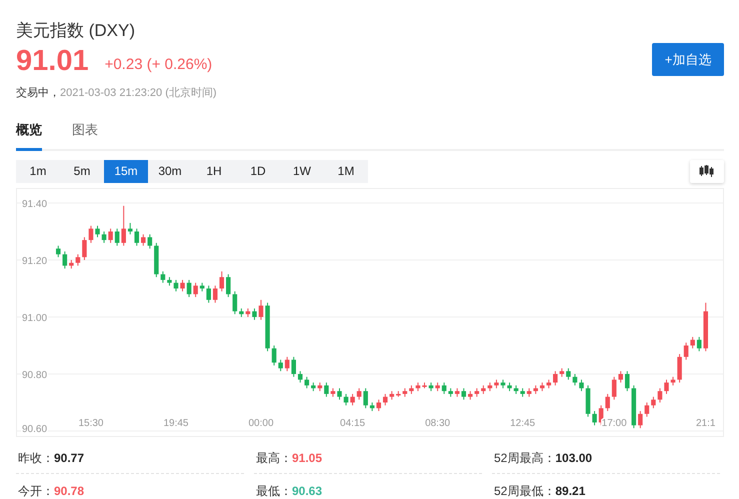  I want to click on trading-status: 交易中，, so click(38, 93).